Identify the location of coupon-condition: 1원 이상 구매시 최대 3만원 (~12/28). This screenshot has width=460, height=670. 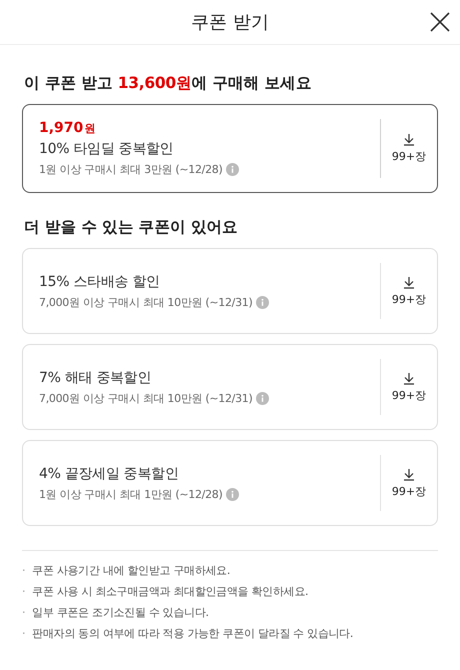
(130, 169).